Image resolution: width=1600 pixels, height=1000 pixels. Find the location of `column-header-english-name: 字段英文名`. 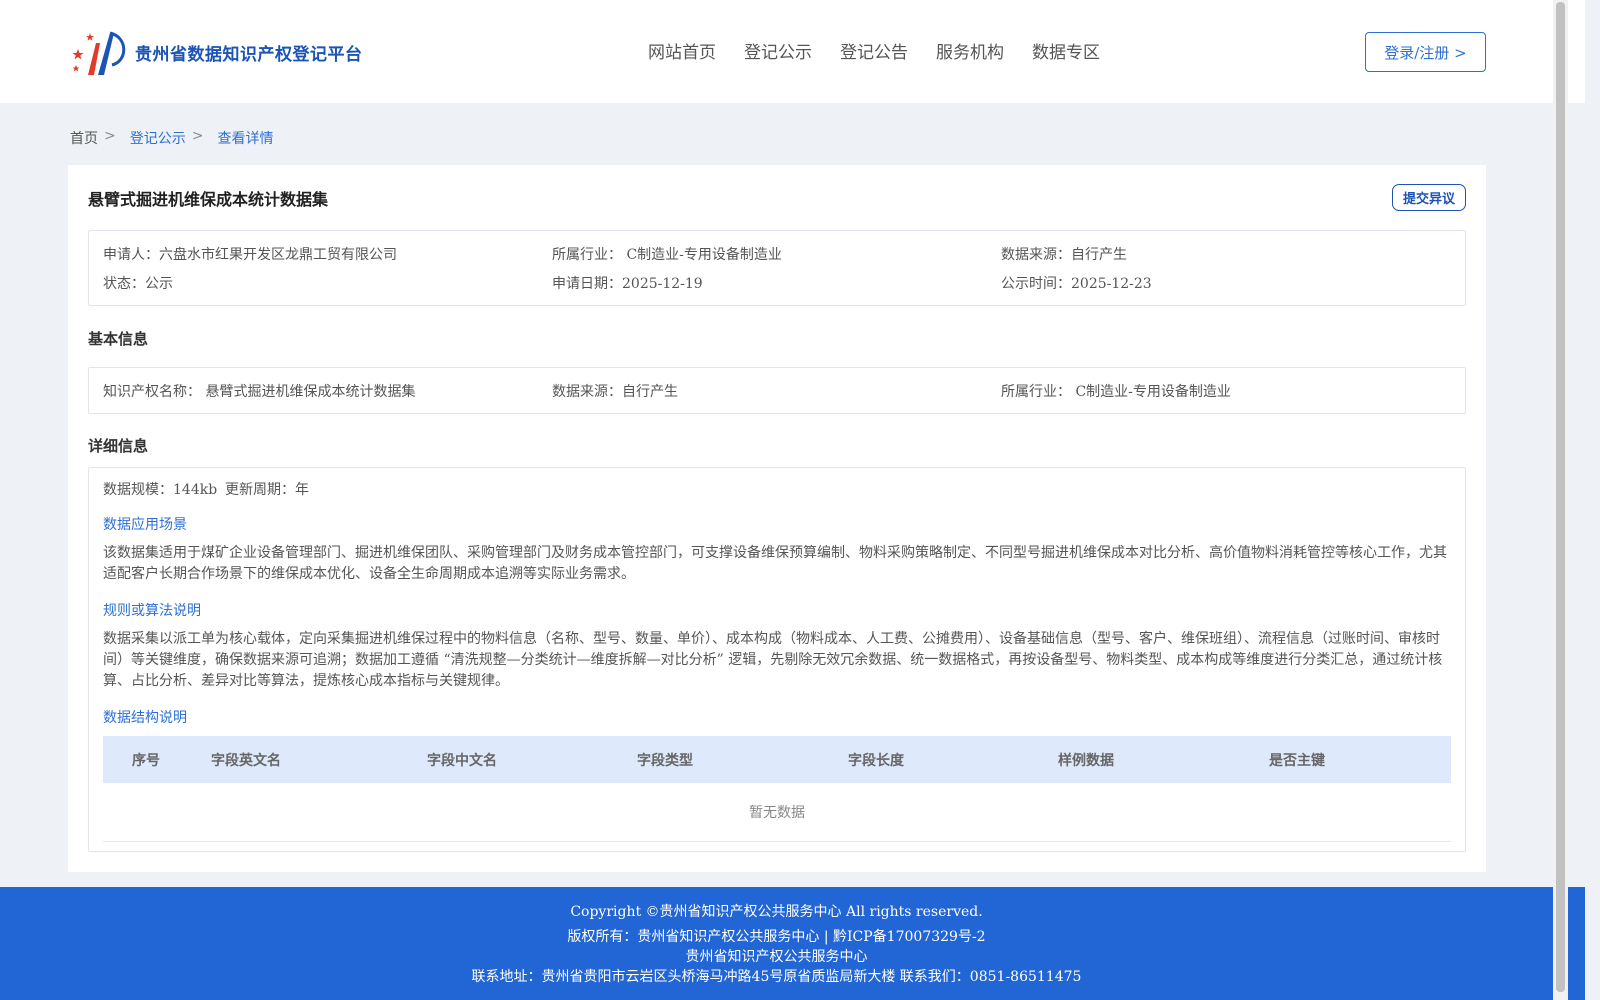

column-header-english-name: 字段英文名 is located at coordinates (246, 761).